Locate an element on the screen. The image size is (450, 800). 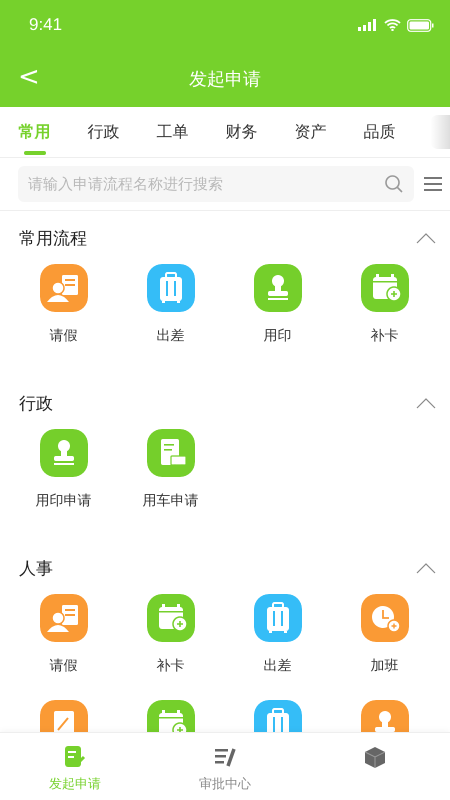
category-tab: 资产 is located at coordinates (310, 132).